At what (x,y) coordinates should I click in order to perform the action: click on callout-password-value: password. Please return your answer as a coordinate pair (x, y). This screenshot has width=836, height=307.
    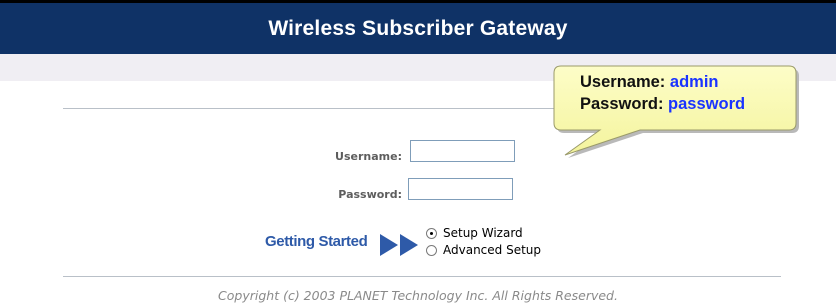
    Looking at the image, I should click on (707, 104).